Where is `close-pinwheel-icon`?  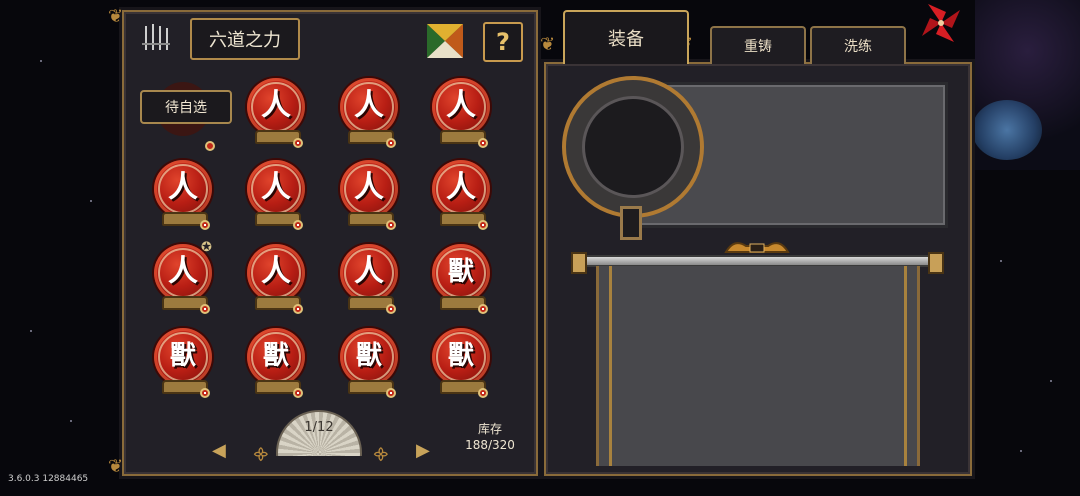 close-pinwheel-icon is located at coordinates (941, 23).